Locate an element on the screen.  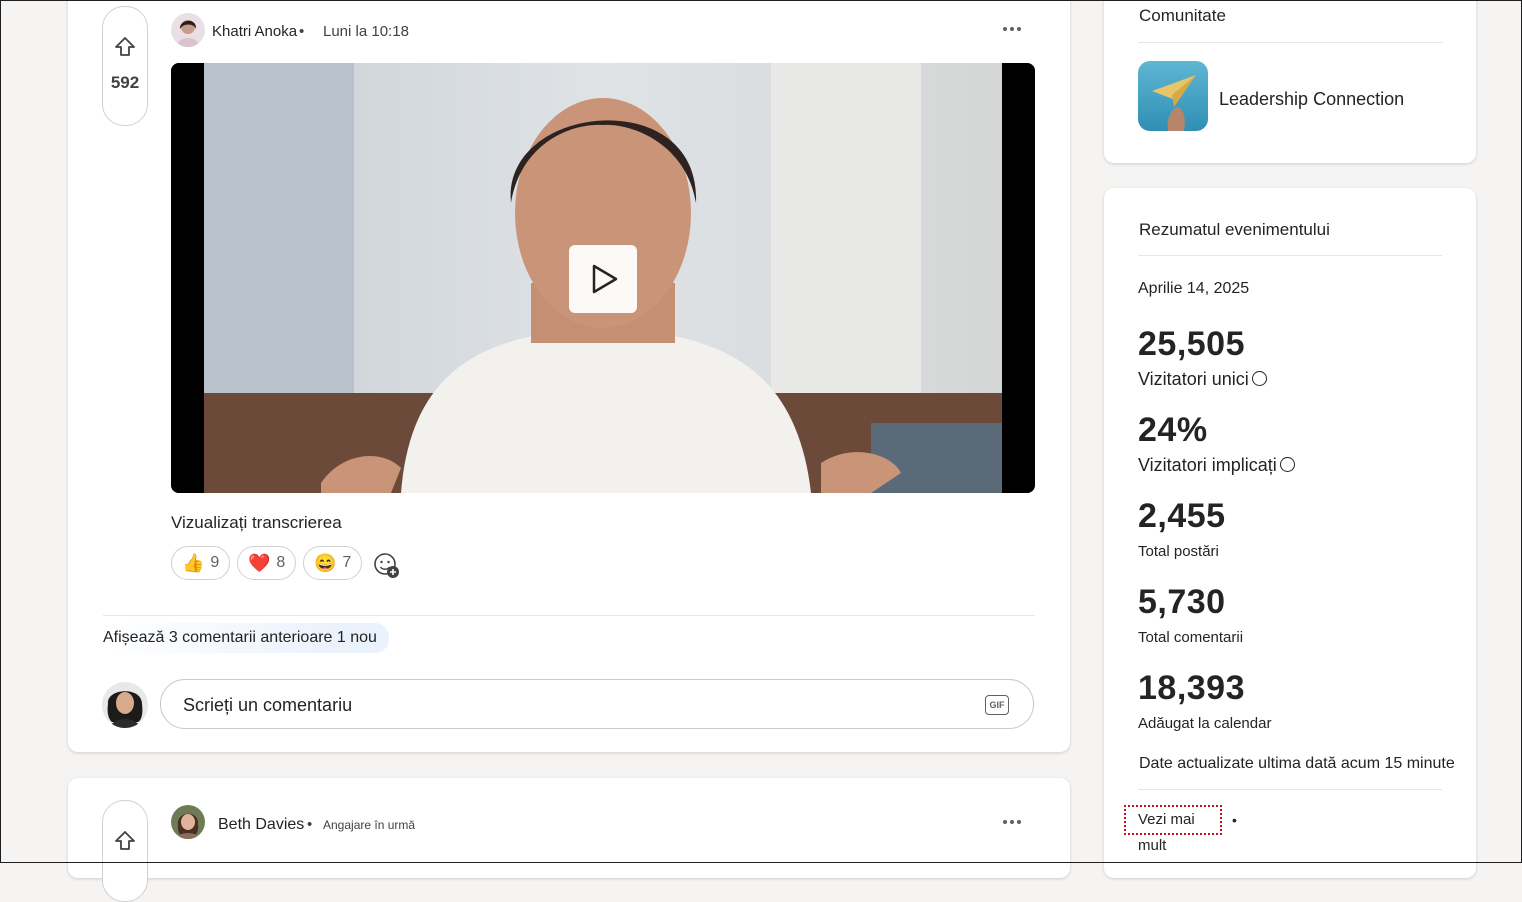
play-icon is located at coordinates (605, 279).